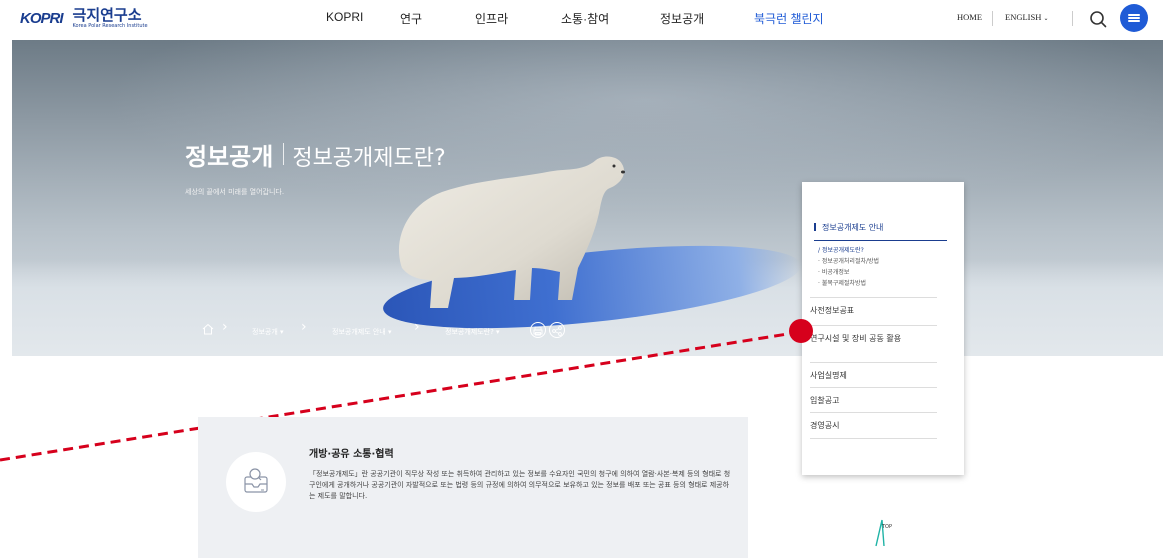  I want to click on polar-bear-image, so click(511, 232).